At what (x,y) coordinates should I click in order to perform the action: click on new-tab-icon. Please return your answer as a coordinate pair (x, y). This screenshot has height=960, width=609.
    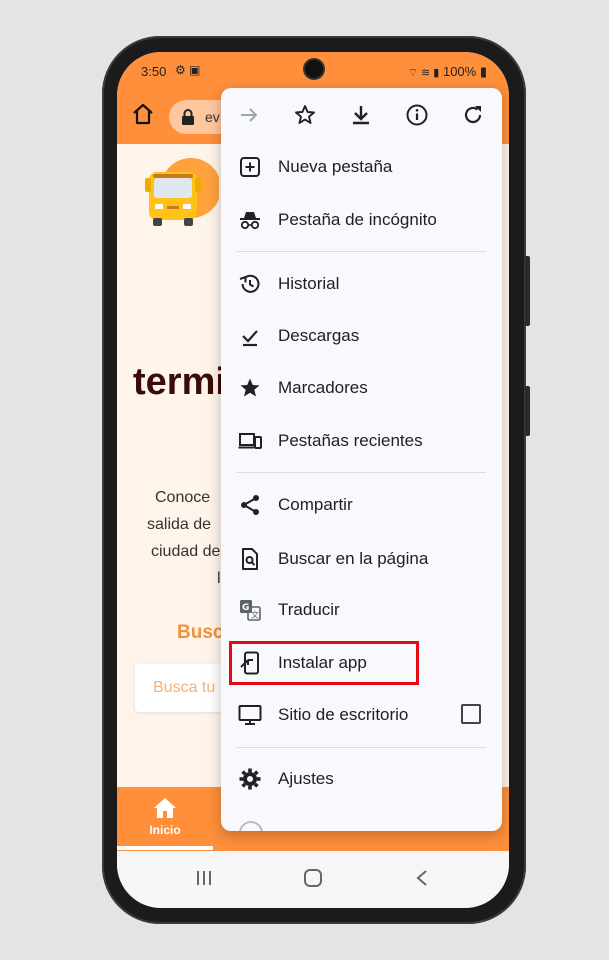
    Looking at the image, I should click on (250, 167).